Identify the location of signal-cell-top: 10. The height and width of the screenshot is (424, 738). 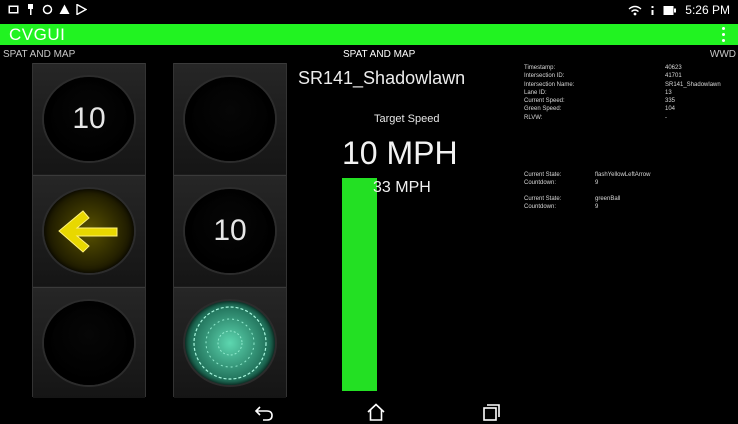
(89, 118).